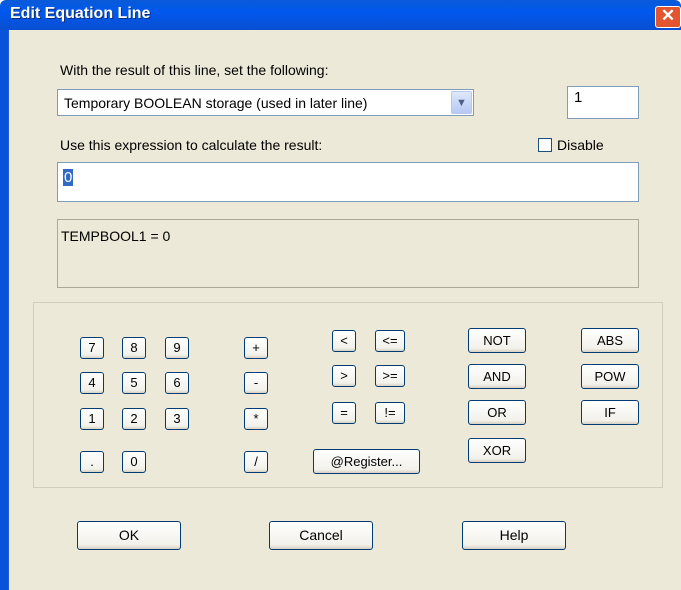 This screenshot has height=590, width=681. I want to click on key-abs: ABS, so click(610, 340).